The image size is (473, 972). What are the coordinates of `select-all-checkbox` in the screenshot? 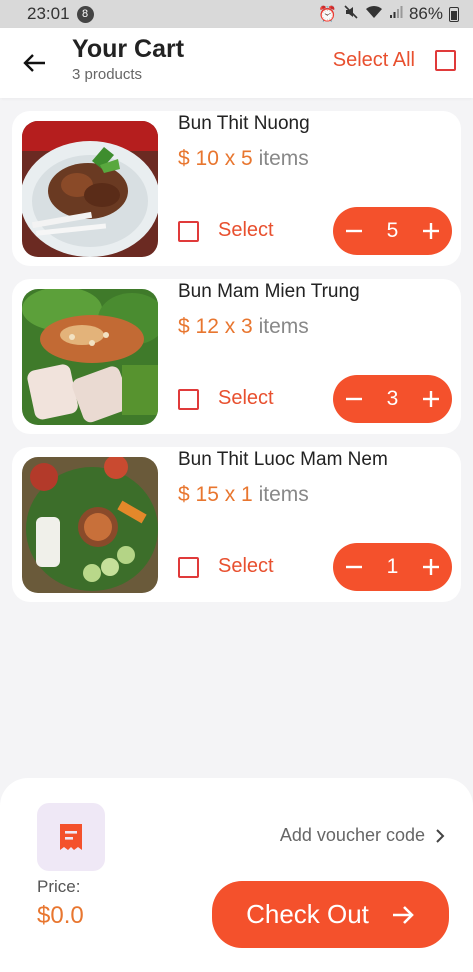 It's located at (445, 60).